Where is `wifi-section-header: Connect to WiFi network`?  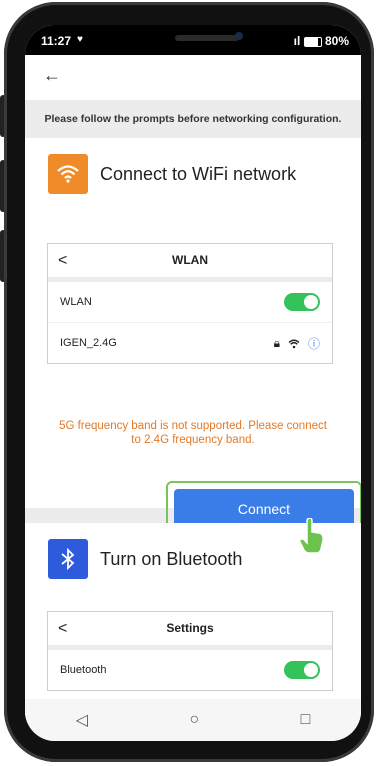 wifi-section-header: Connect to WiFi network is located at coordinates (172, 174).